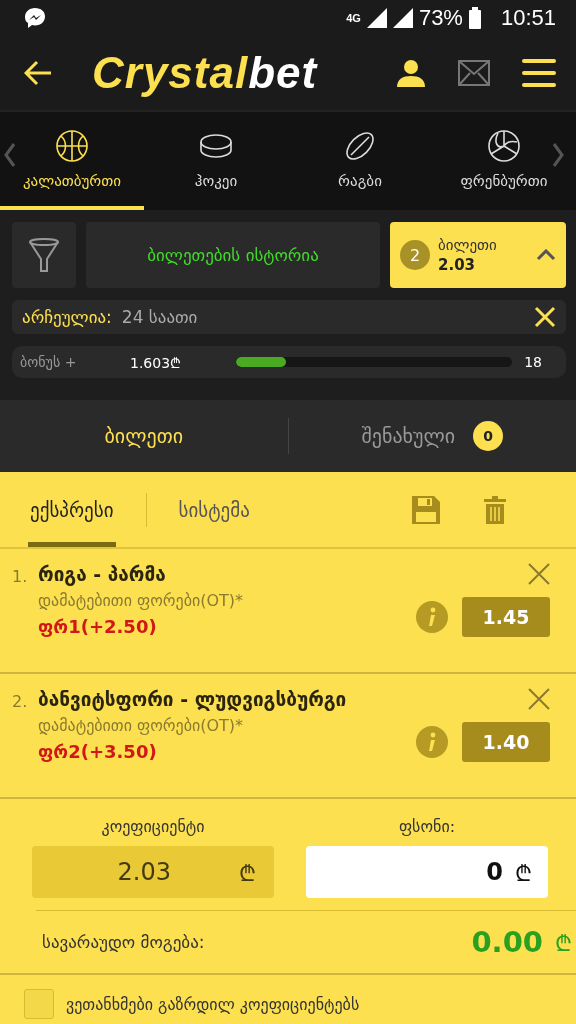 Image resolution: width=576 pixels, height=1024 pixels. What do you see at coordinates (546, 255) in the screenshot?
I see `chevron-up-icon` at bounding box center [546, 255].